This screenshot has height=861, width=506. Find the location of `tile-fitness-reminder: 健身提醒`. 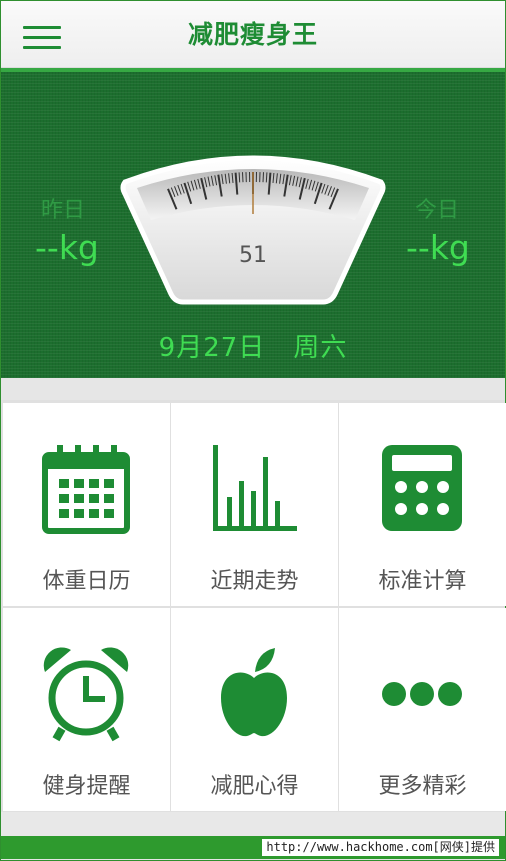

tile-fitness-reminder: 健身提醒 is located at coordinates (86, 709).